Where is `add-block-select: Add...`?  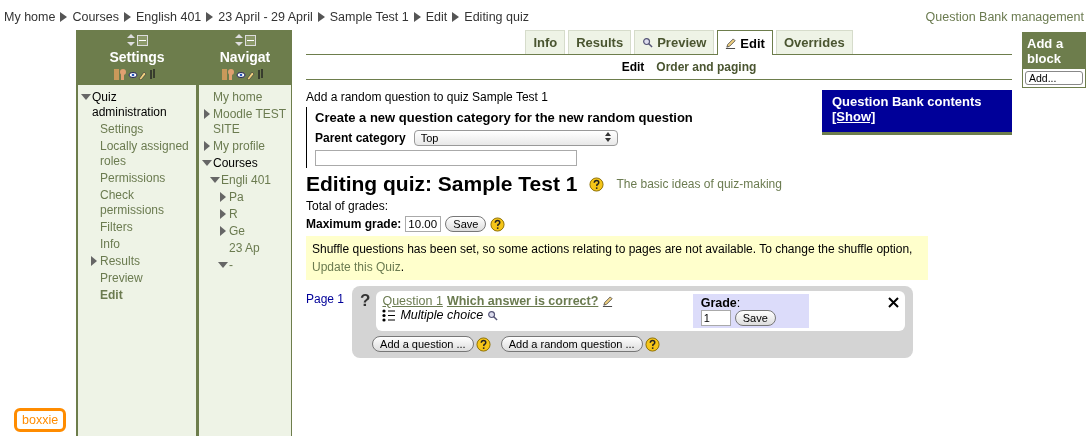
add-block-select: Add... is located at coordinates (1054, 78).